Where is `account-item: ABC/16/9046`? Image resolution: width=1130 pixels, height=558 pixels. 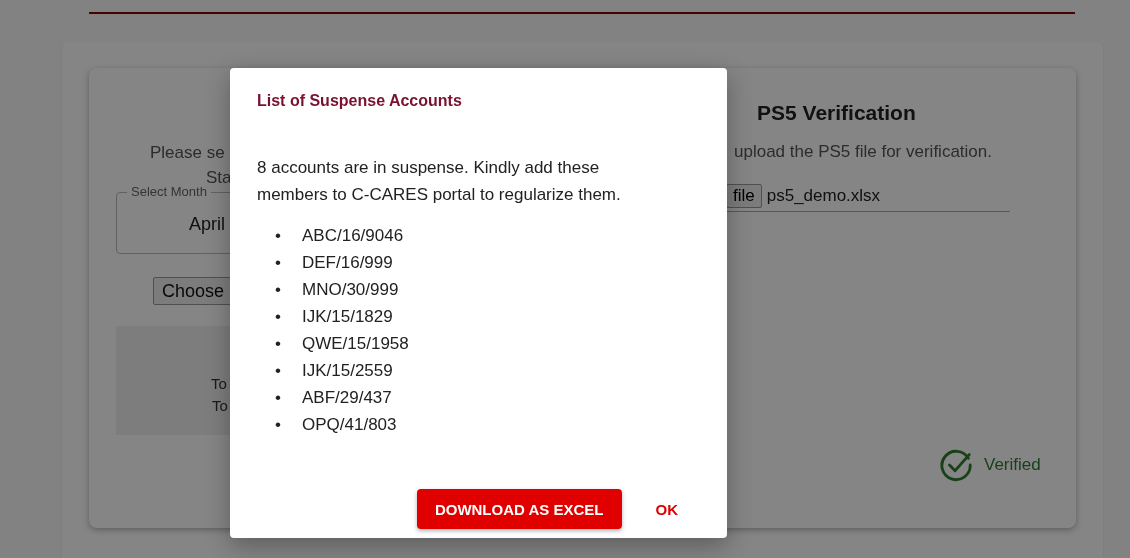 account-item: ABC/16/9046 is located at coordinates (353, 236).